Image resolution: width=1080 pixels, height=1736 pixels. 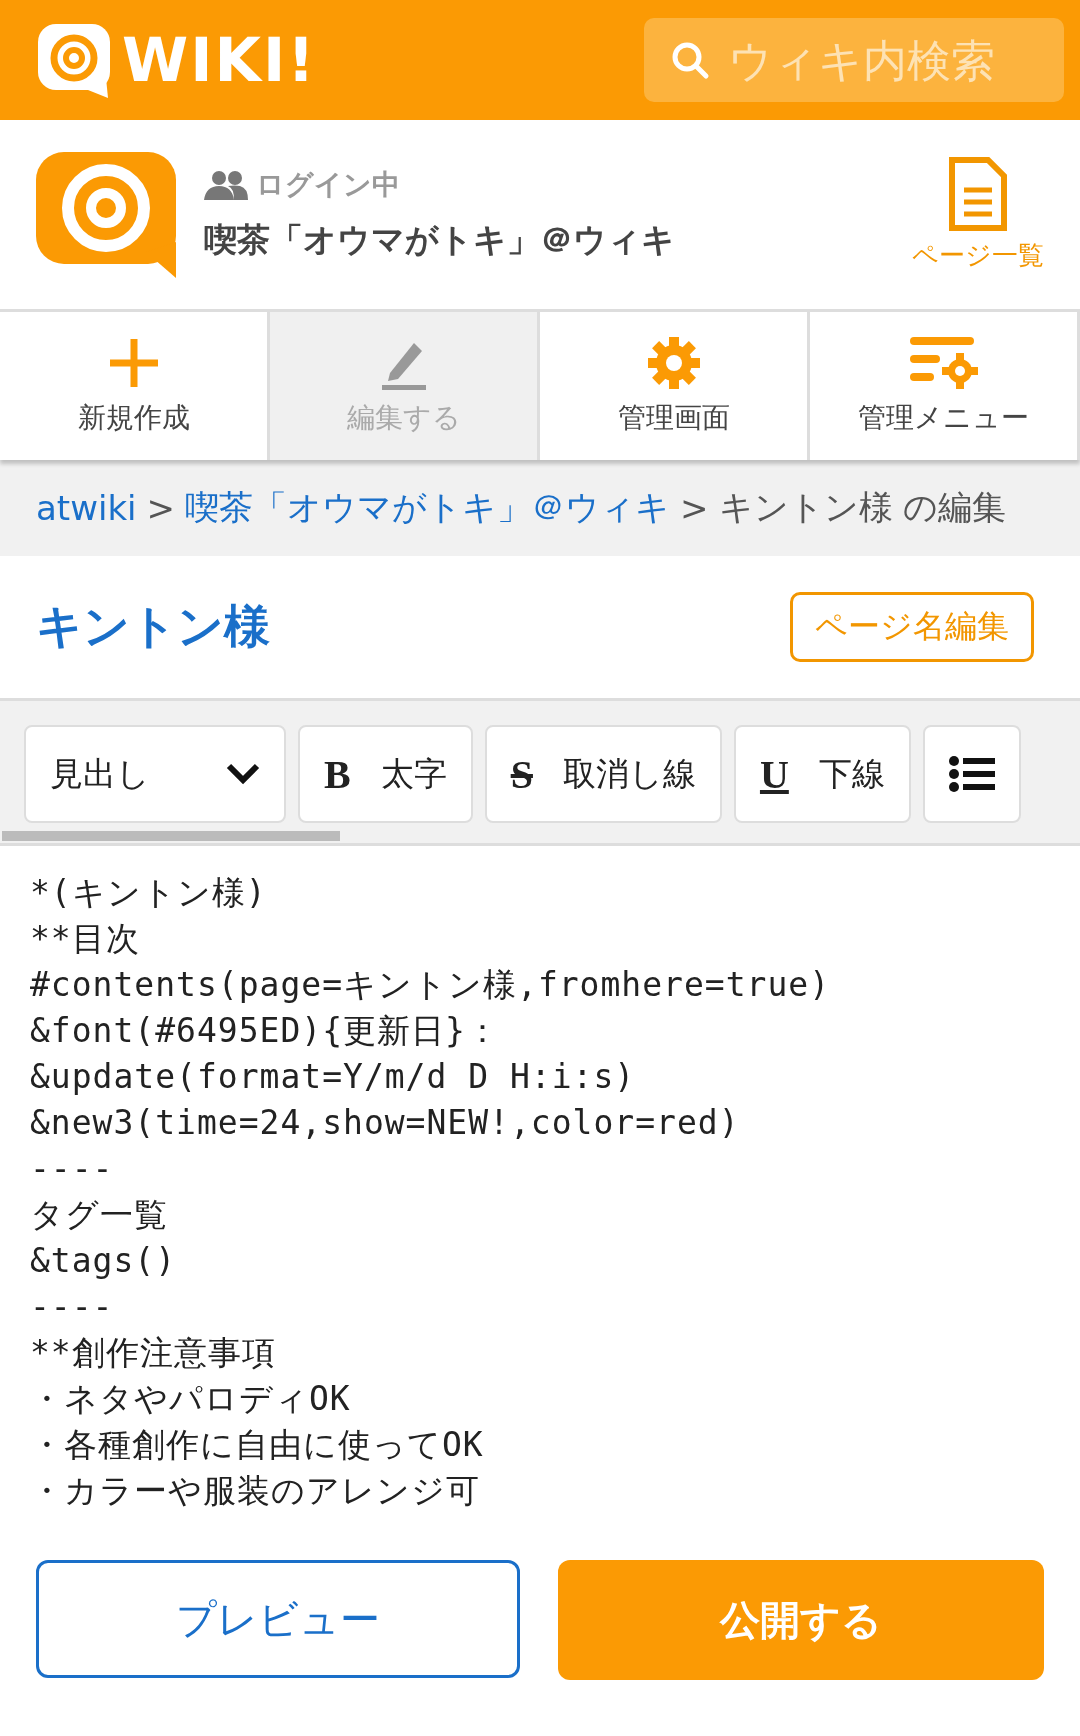 What do you see at coordinates (673, 363) in the screenshot?
I see `gear-icon` at bounding box center [673, 363].